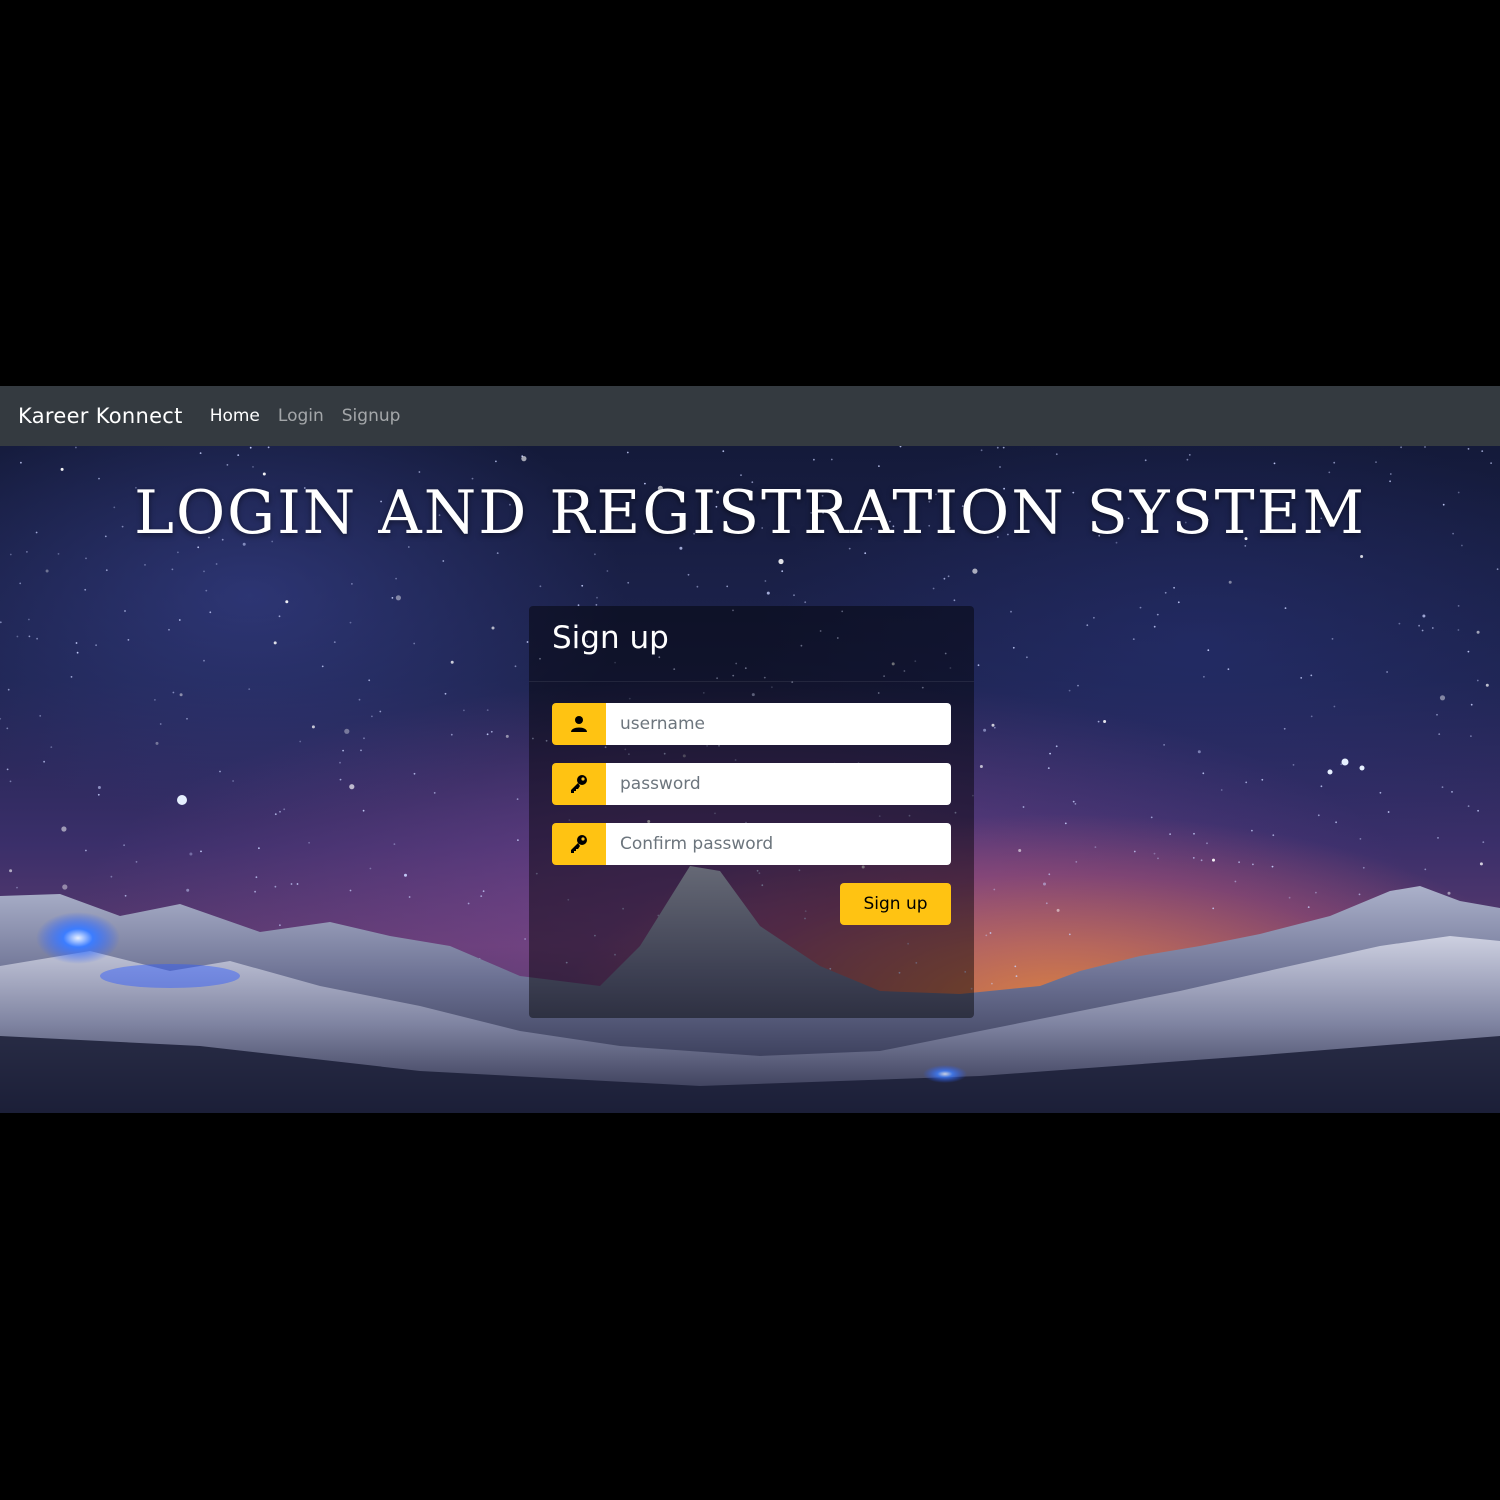 The height and width of the screenshot is (1500, 1500). What do you see at coordinates (235, 416) in the screenshot?
I see `nav-link-home: Home` at bounding box center [235, 416].